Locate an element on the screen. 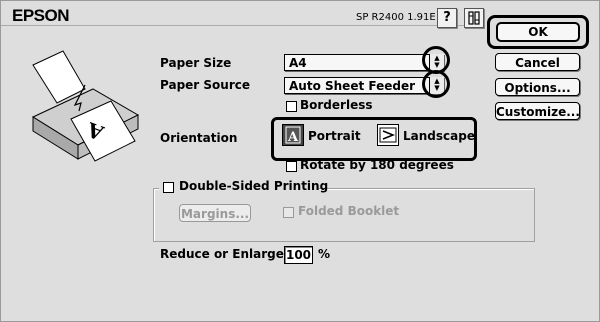 The width and height of the screenshot is (600, 322). config-icon is located at coordinates (474, 18).